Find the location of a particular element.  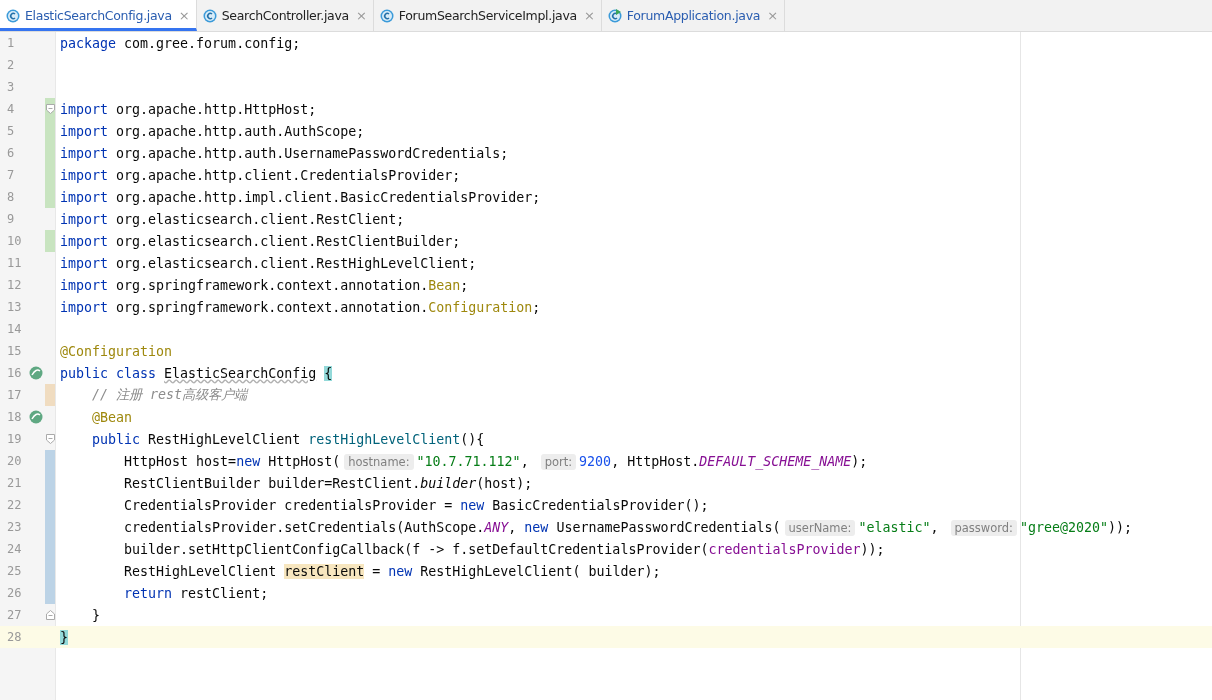

line-number: 28 is located at coordinates (14, 637).